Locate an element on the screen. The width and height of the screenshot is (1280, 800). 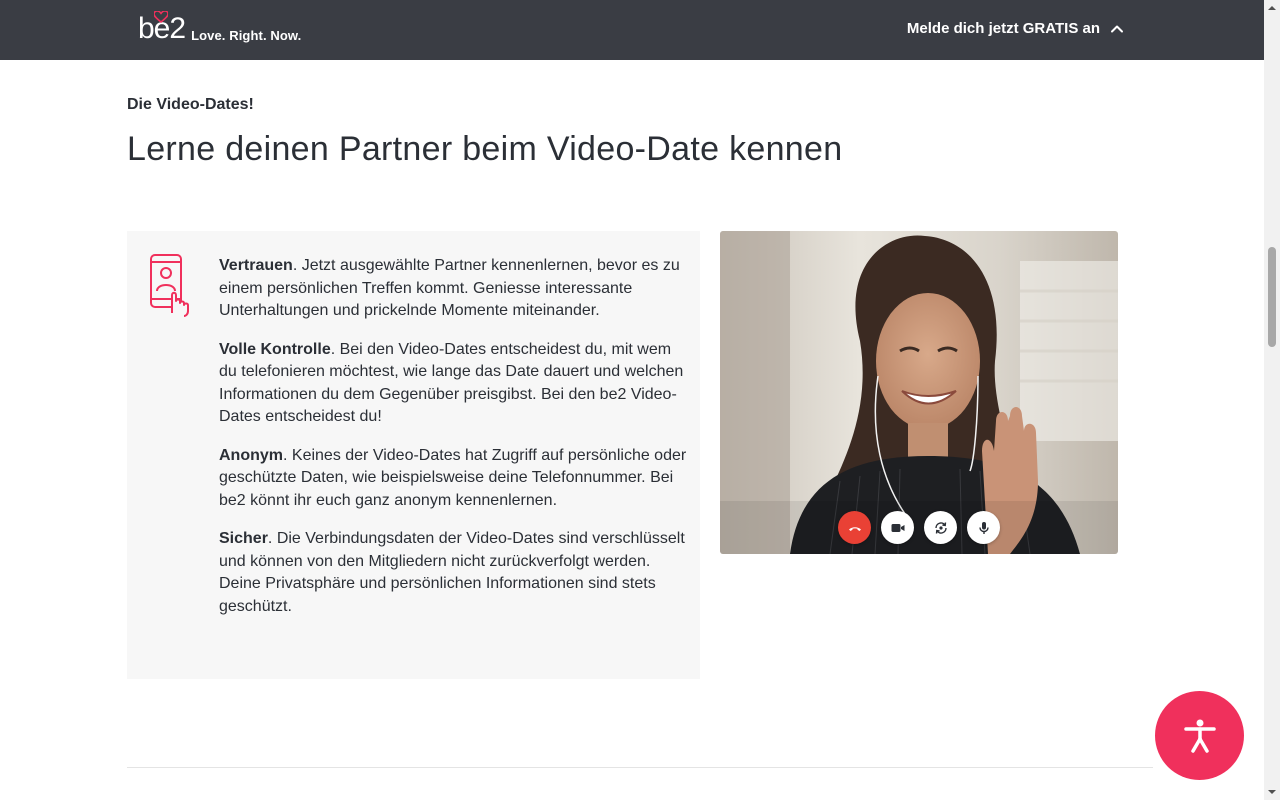
logo-tagline: Love. Right. Now. is located at coordinates (246, 35).